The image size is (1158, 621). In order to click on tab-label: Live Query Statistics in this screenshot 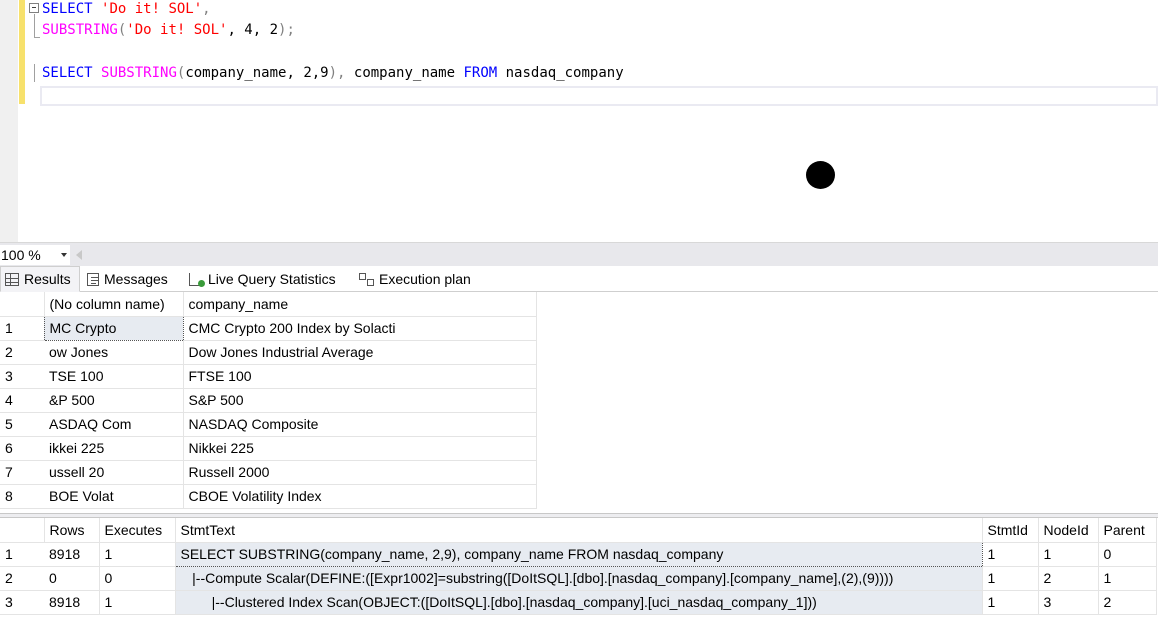, I will do `click(272, 279)`.